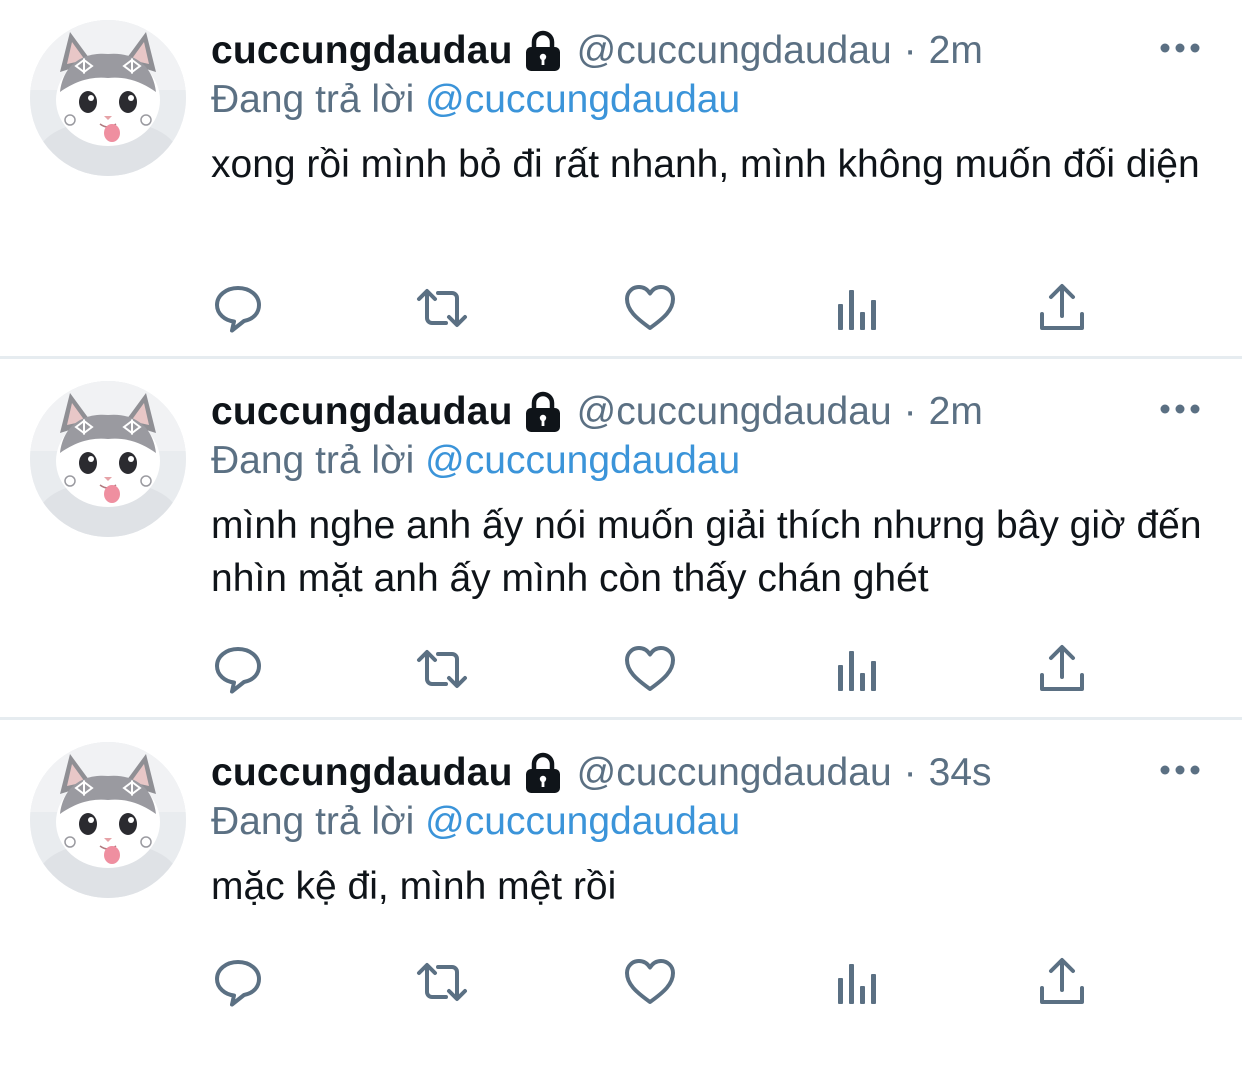  I want to click on tweet-header: cuccungdaudau @cuccungdaudau · 34s, so click(601, 773).